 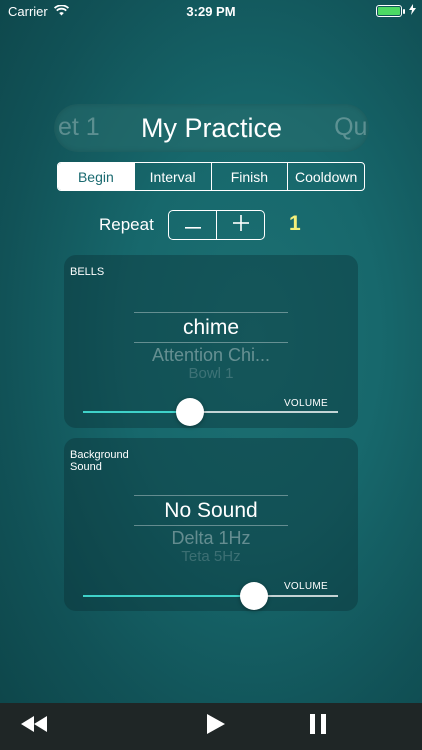 What do you see at coordinates (250, 176) in the screenshot?
I see `segment-finish: Finish` at bounding box center [250, 176].